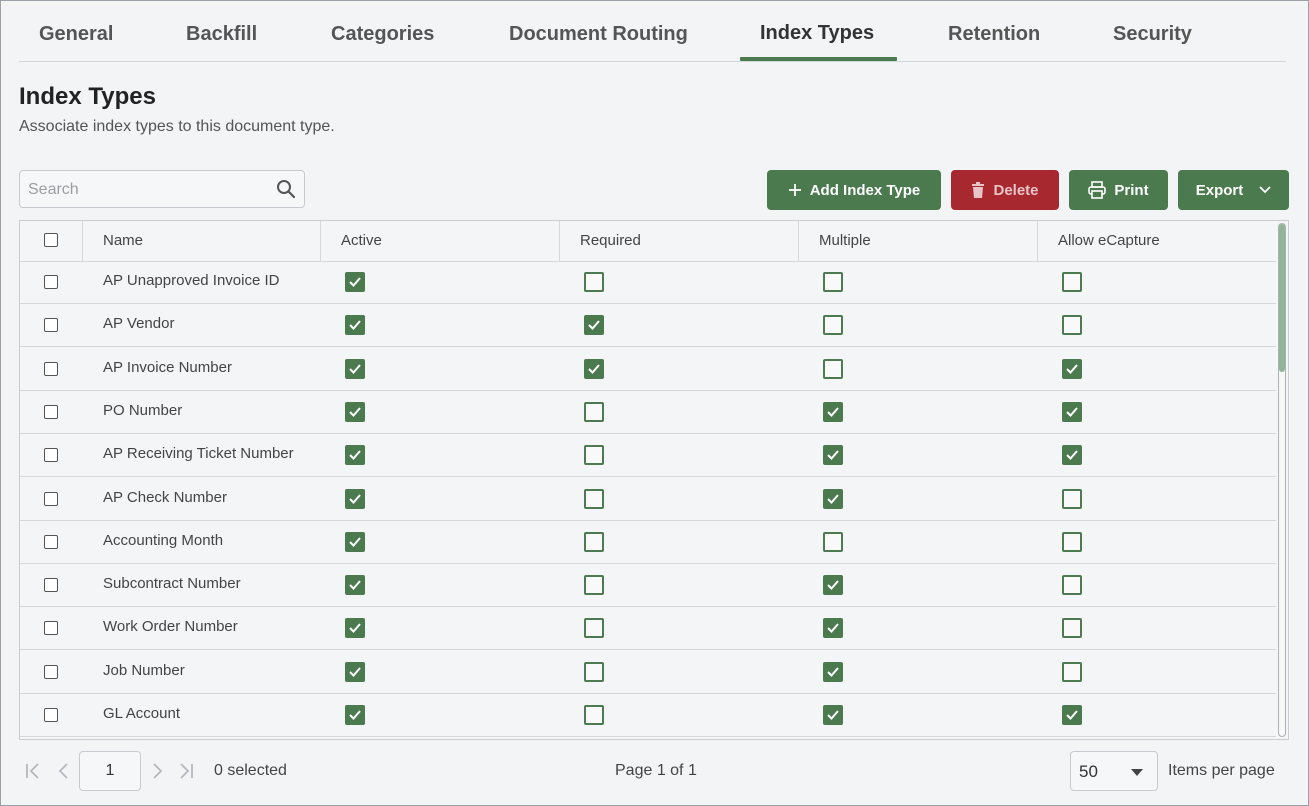 The height and width of the screenshot is (806, 1309). What do you see at coordinates (157, 771) in the screenshot?
I see `next-page-icon` at bounding box center [157, 771].